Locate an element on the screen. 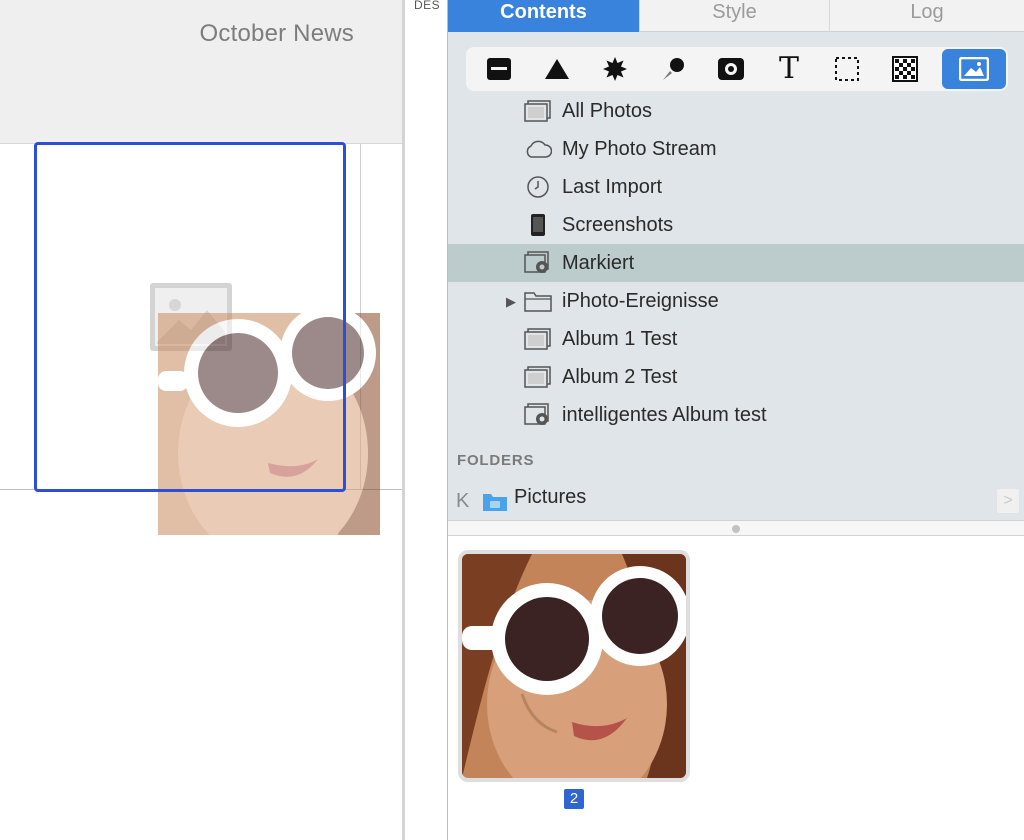  tab-contents: Contents is located at coordinates (544, 16).